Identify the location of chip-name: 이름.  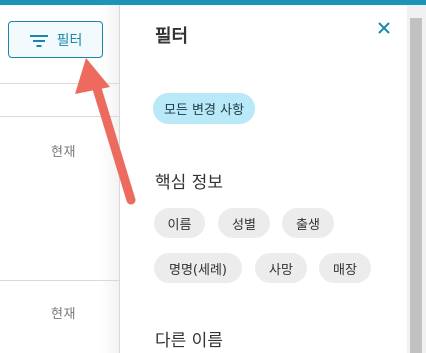
(179, 223).